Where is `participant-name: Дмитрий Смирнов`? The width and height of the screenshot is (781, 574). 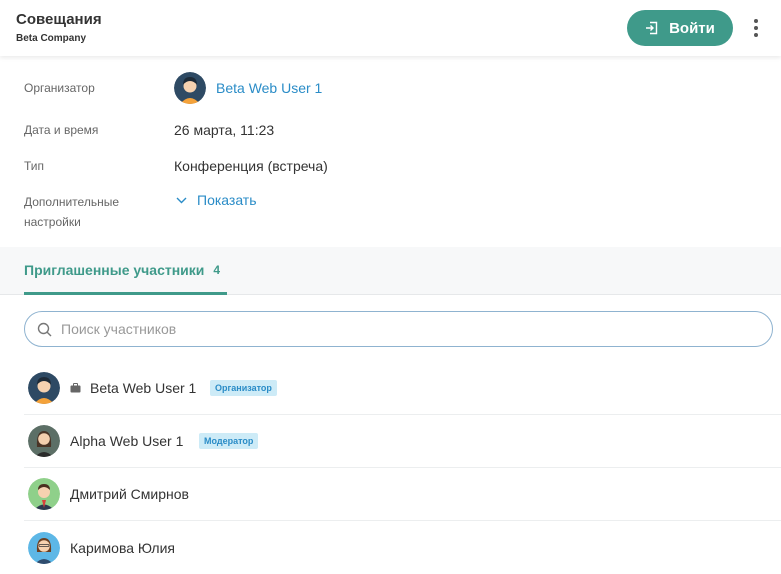
participant-name: Дмитрий Смирнов is located at coordinates (129, 494).